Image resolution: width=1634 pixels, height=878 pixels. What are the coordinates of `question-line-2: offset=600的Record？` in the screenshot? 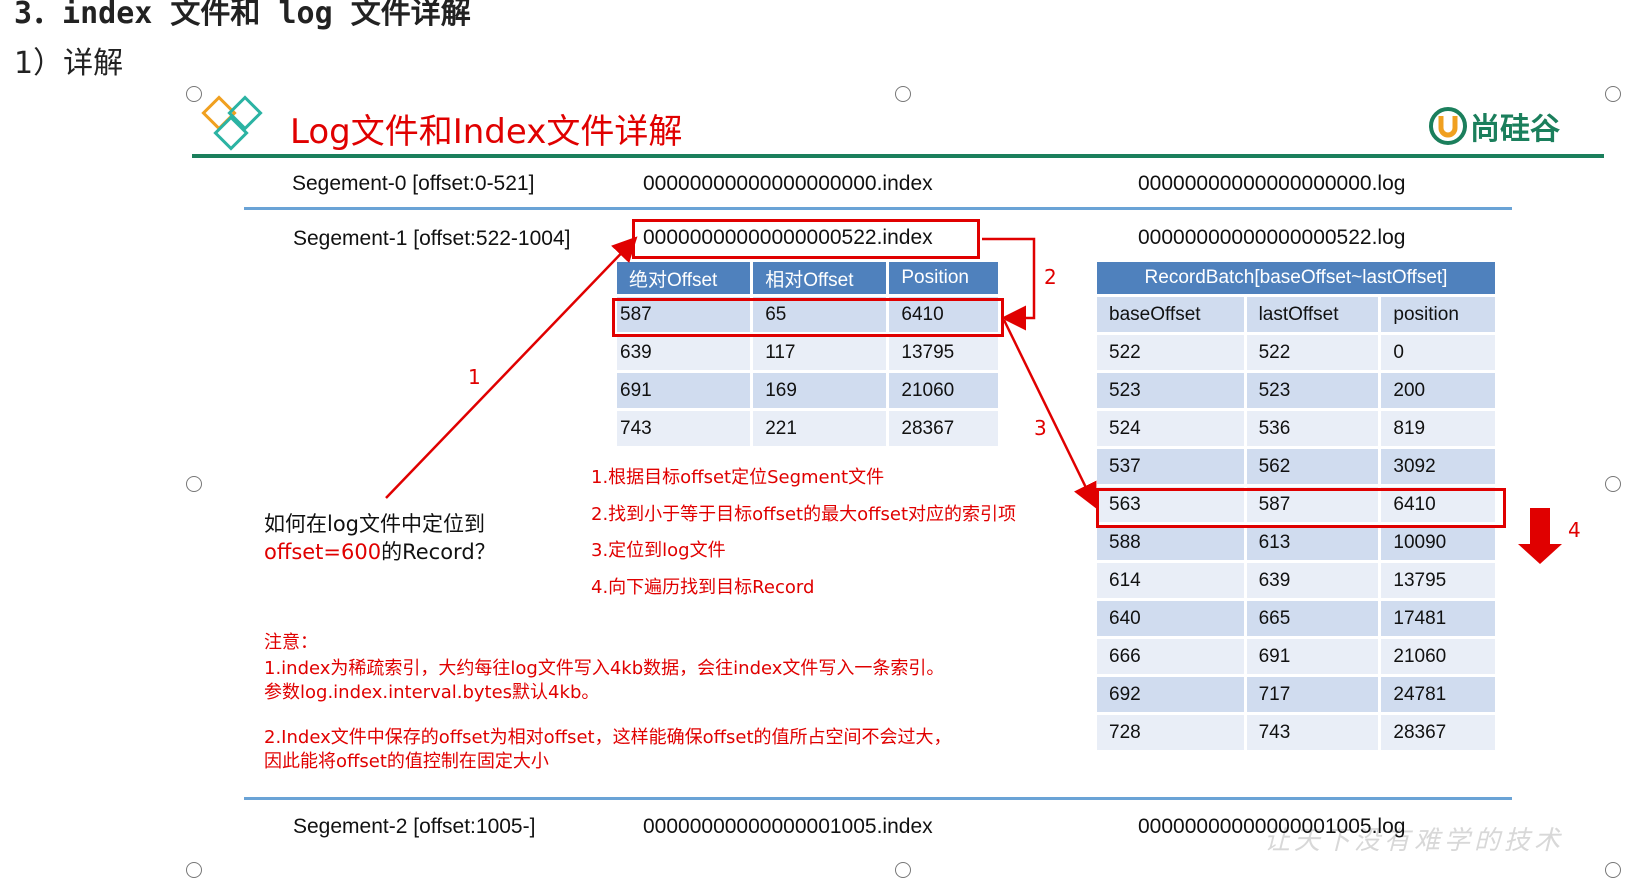 It's located at (380, 551).